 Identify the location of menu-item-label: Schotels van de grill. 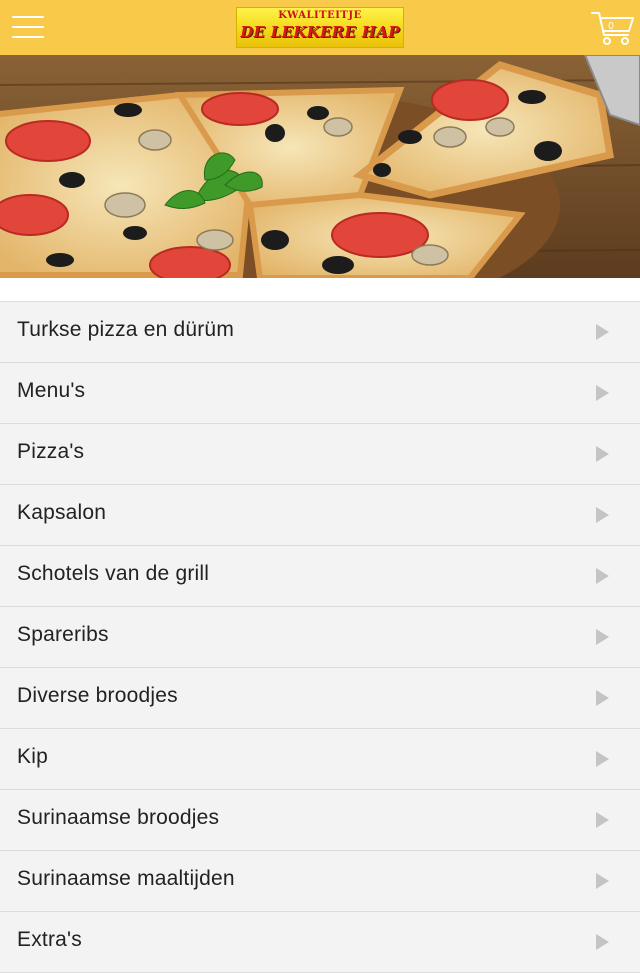
(113, 573).